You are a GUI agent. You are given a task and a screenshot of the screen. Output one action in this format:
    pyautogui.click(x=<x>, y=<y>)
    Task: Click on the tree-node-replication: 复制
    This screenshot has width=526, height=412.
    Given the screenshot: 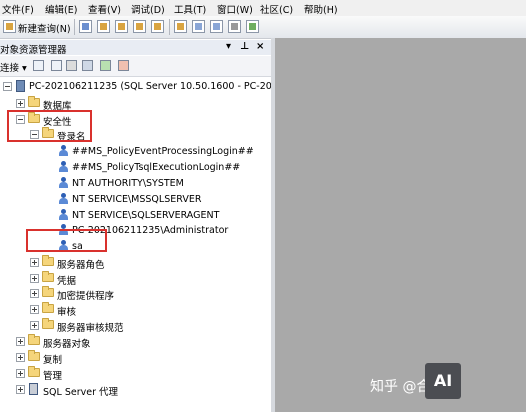 What is the action you would take?
    pyautogui.click(x=135, y=358)
    